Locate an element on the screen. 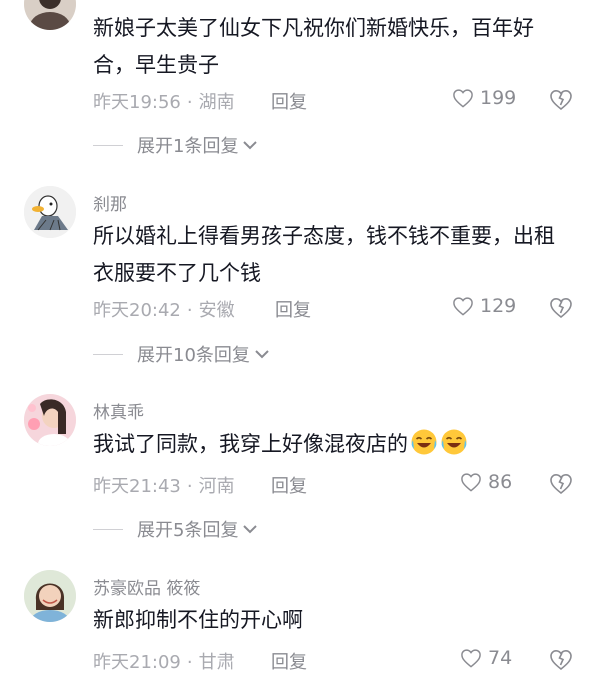 The height and width of the screenshot is (697, 600). username: 林真乖 is located at coordinates (118, 410).